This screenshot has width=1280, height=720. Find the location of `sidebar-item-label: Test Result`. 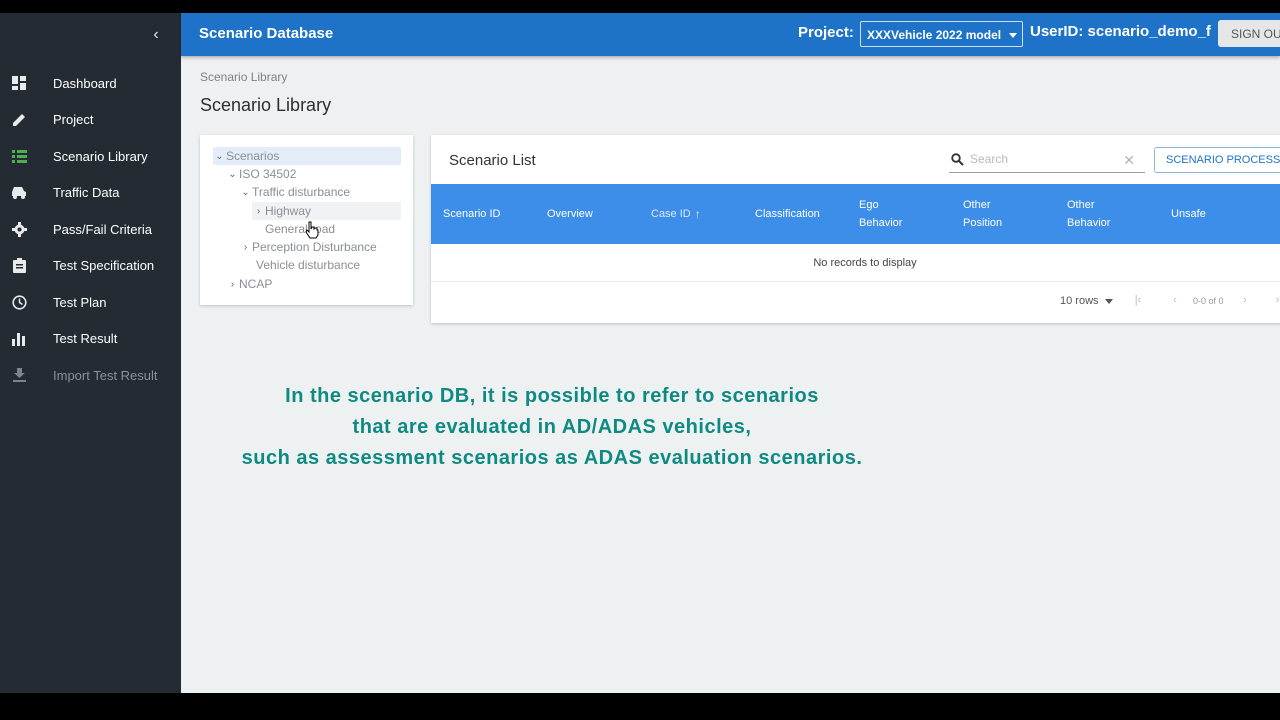

sidebar-item-label: Test Result is located at coordinates (85, 339).